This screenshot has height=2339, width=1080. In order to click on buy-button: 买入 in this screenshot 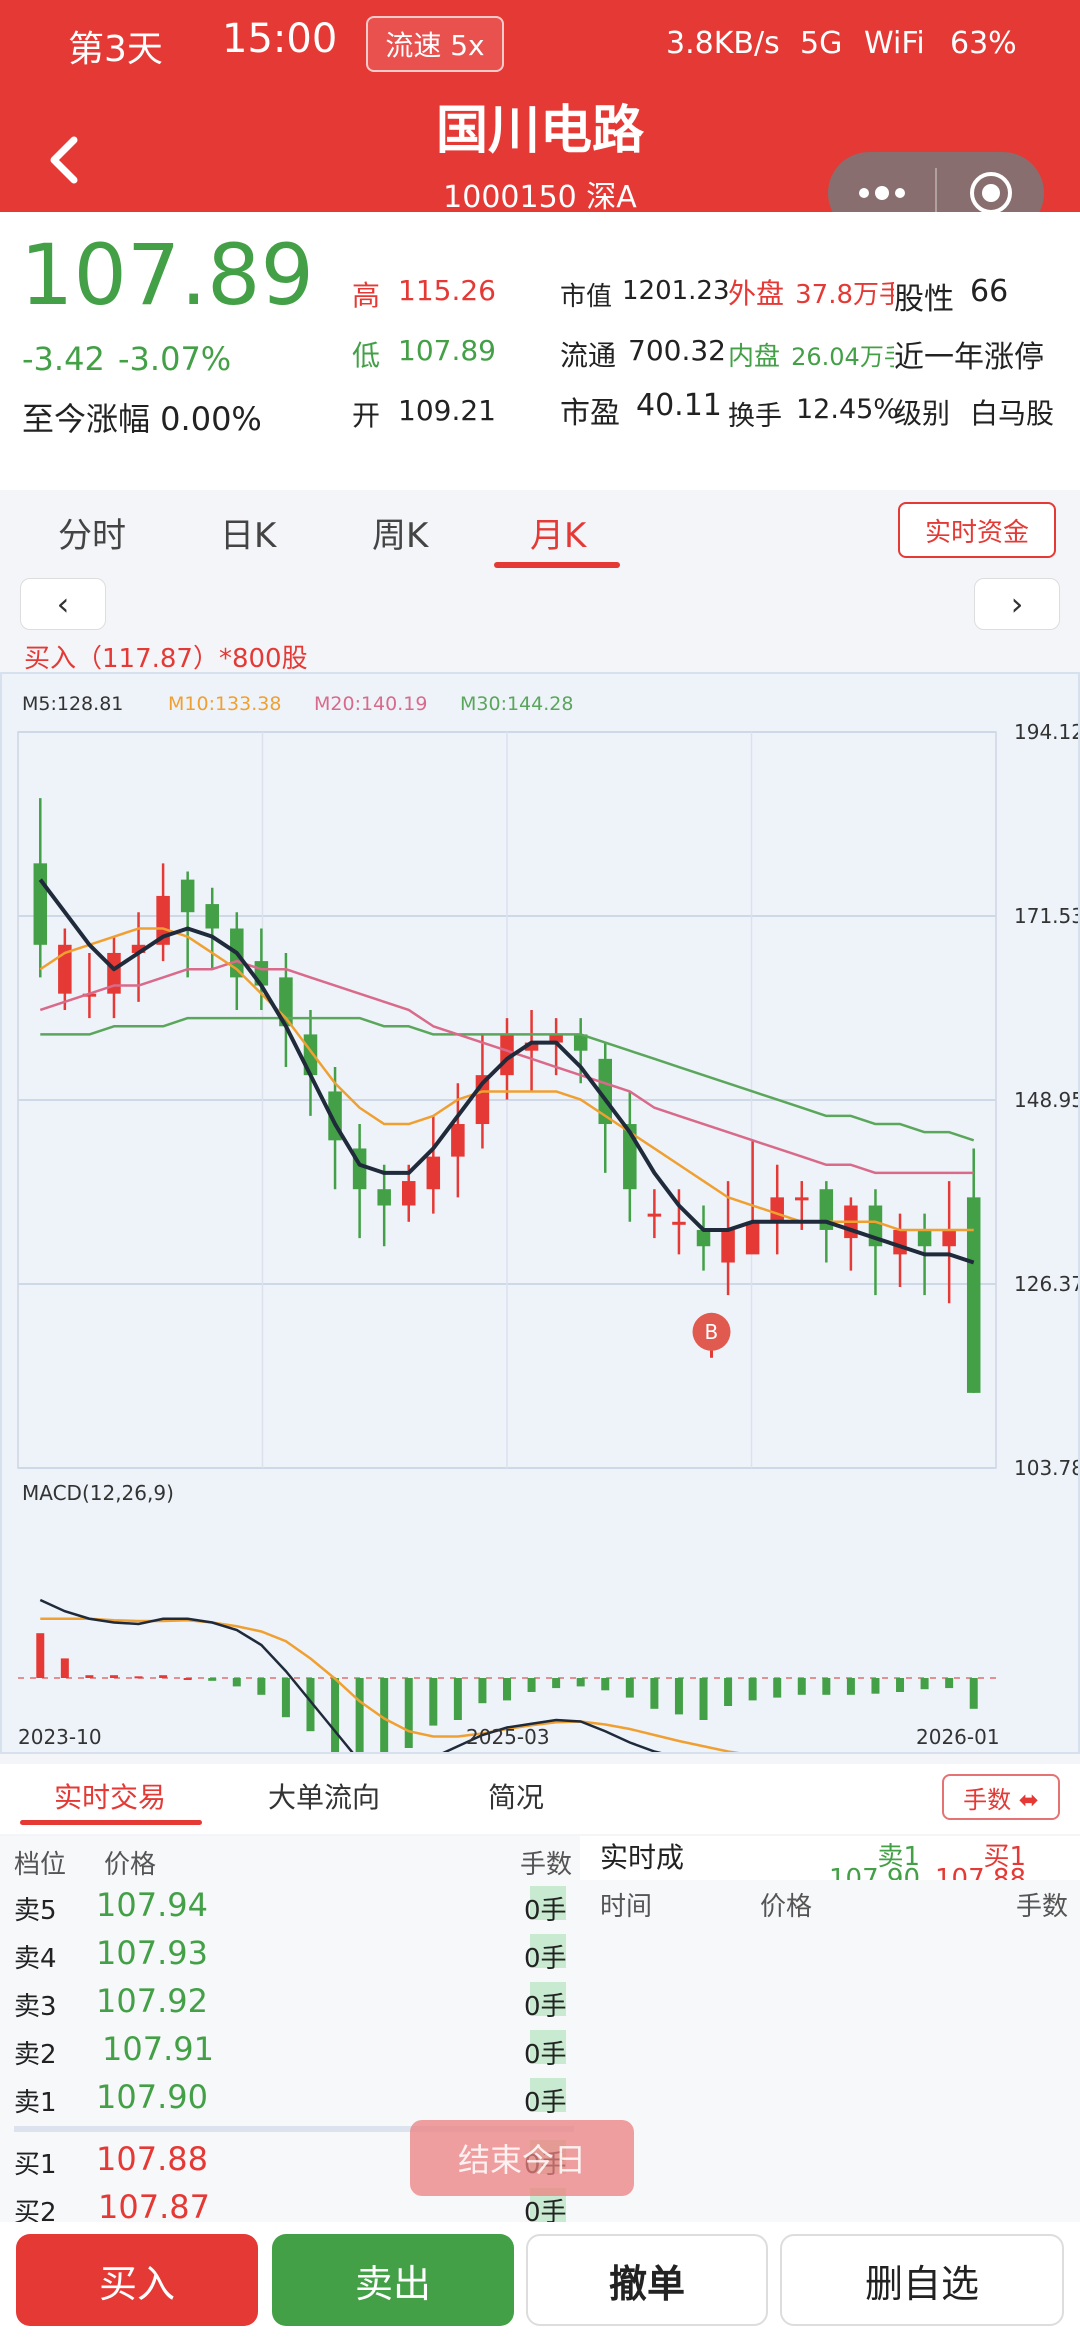, I will do `click(137, 2280)`.